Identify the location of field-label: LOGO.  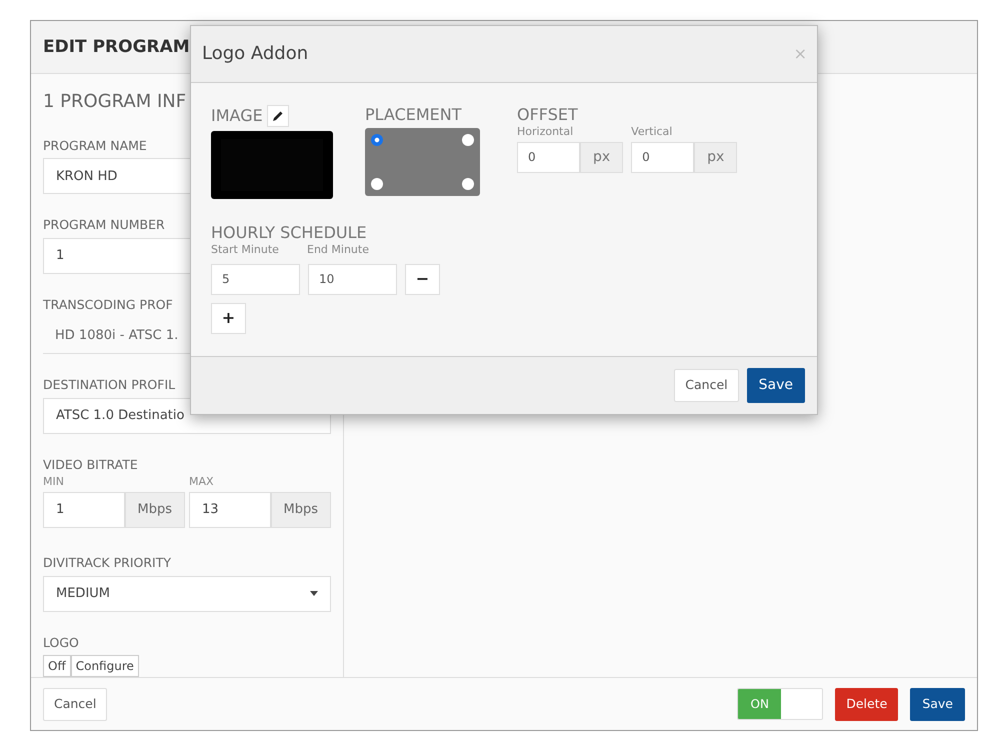
(61, 643).